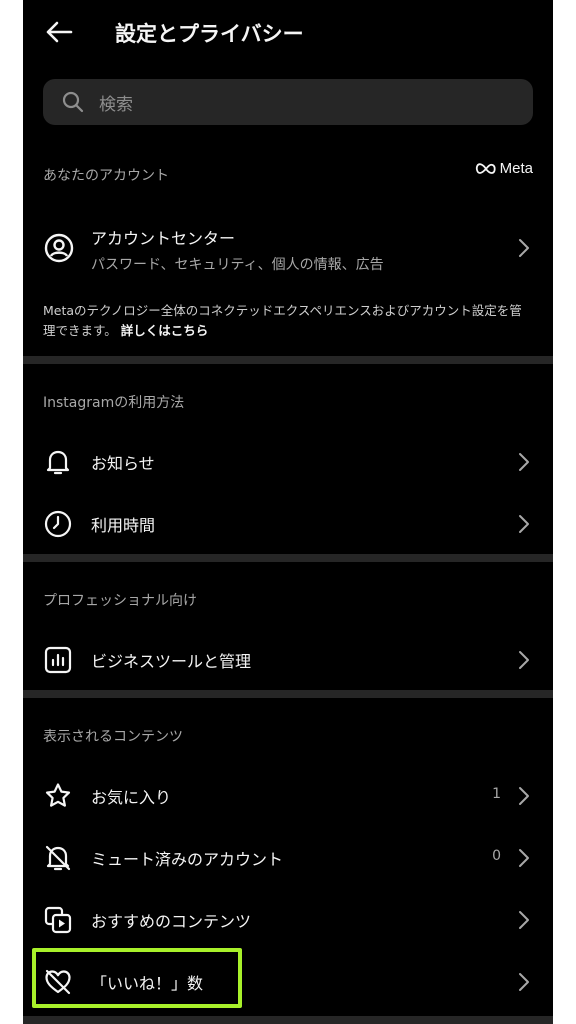 This screenshot has height=1024, width=576. What do you see at coordinates (113, 737) in the screenshot?
I see `section-title-content: 表示されるコンテンツ` at bounding box center [113, 737].